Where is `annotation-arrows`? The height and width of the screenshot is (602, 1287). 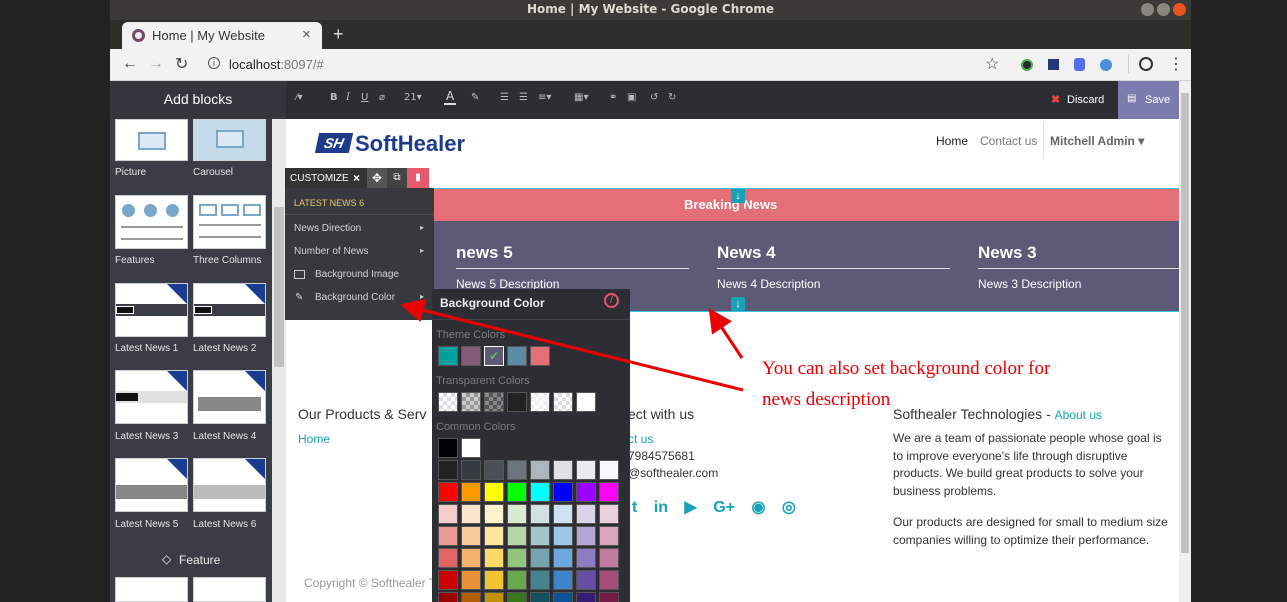
annotation-arrows is located at coordinates (572, 345).